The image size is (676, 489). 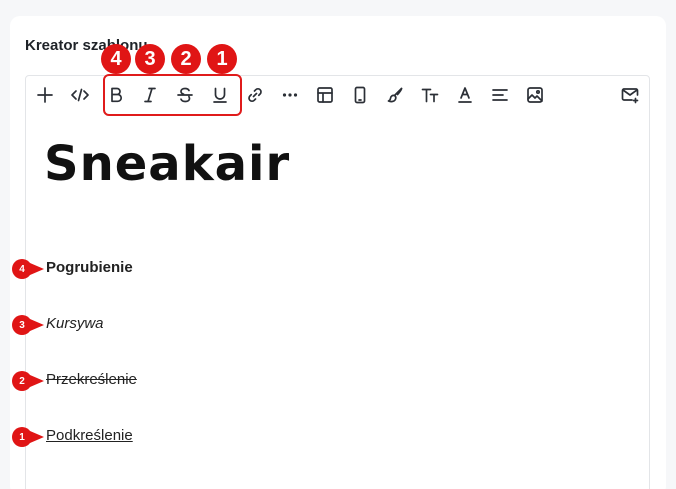 I want to click on text-size-button, so click(x=430, y=95).